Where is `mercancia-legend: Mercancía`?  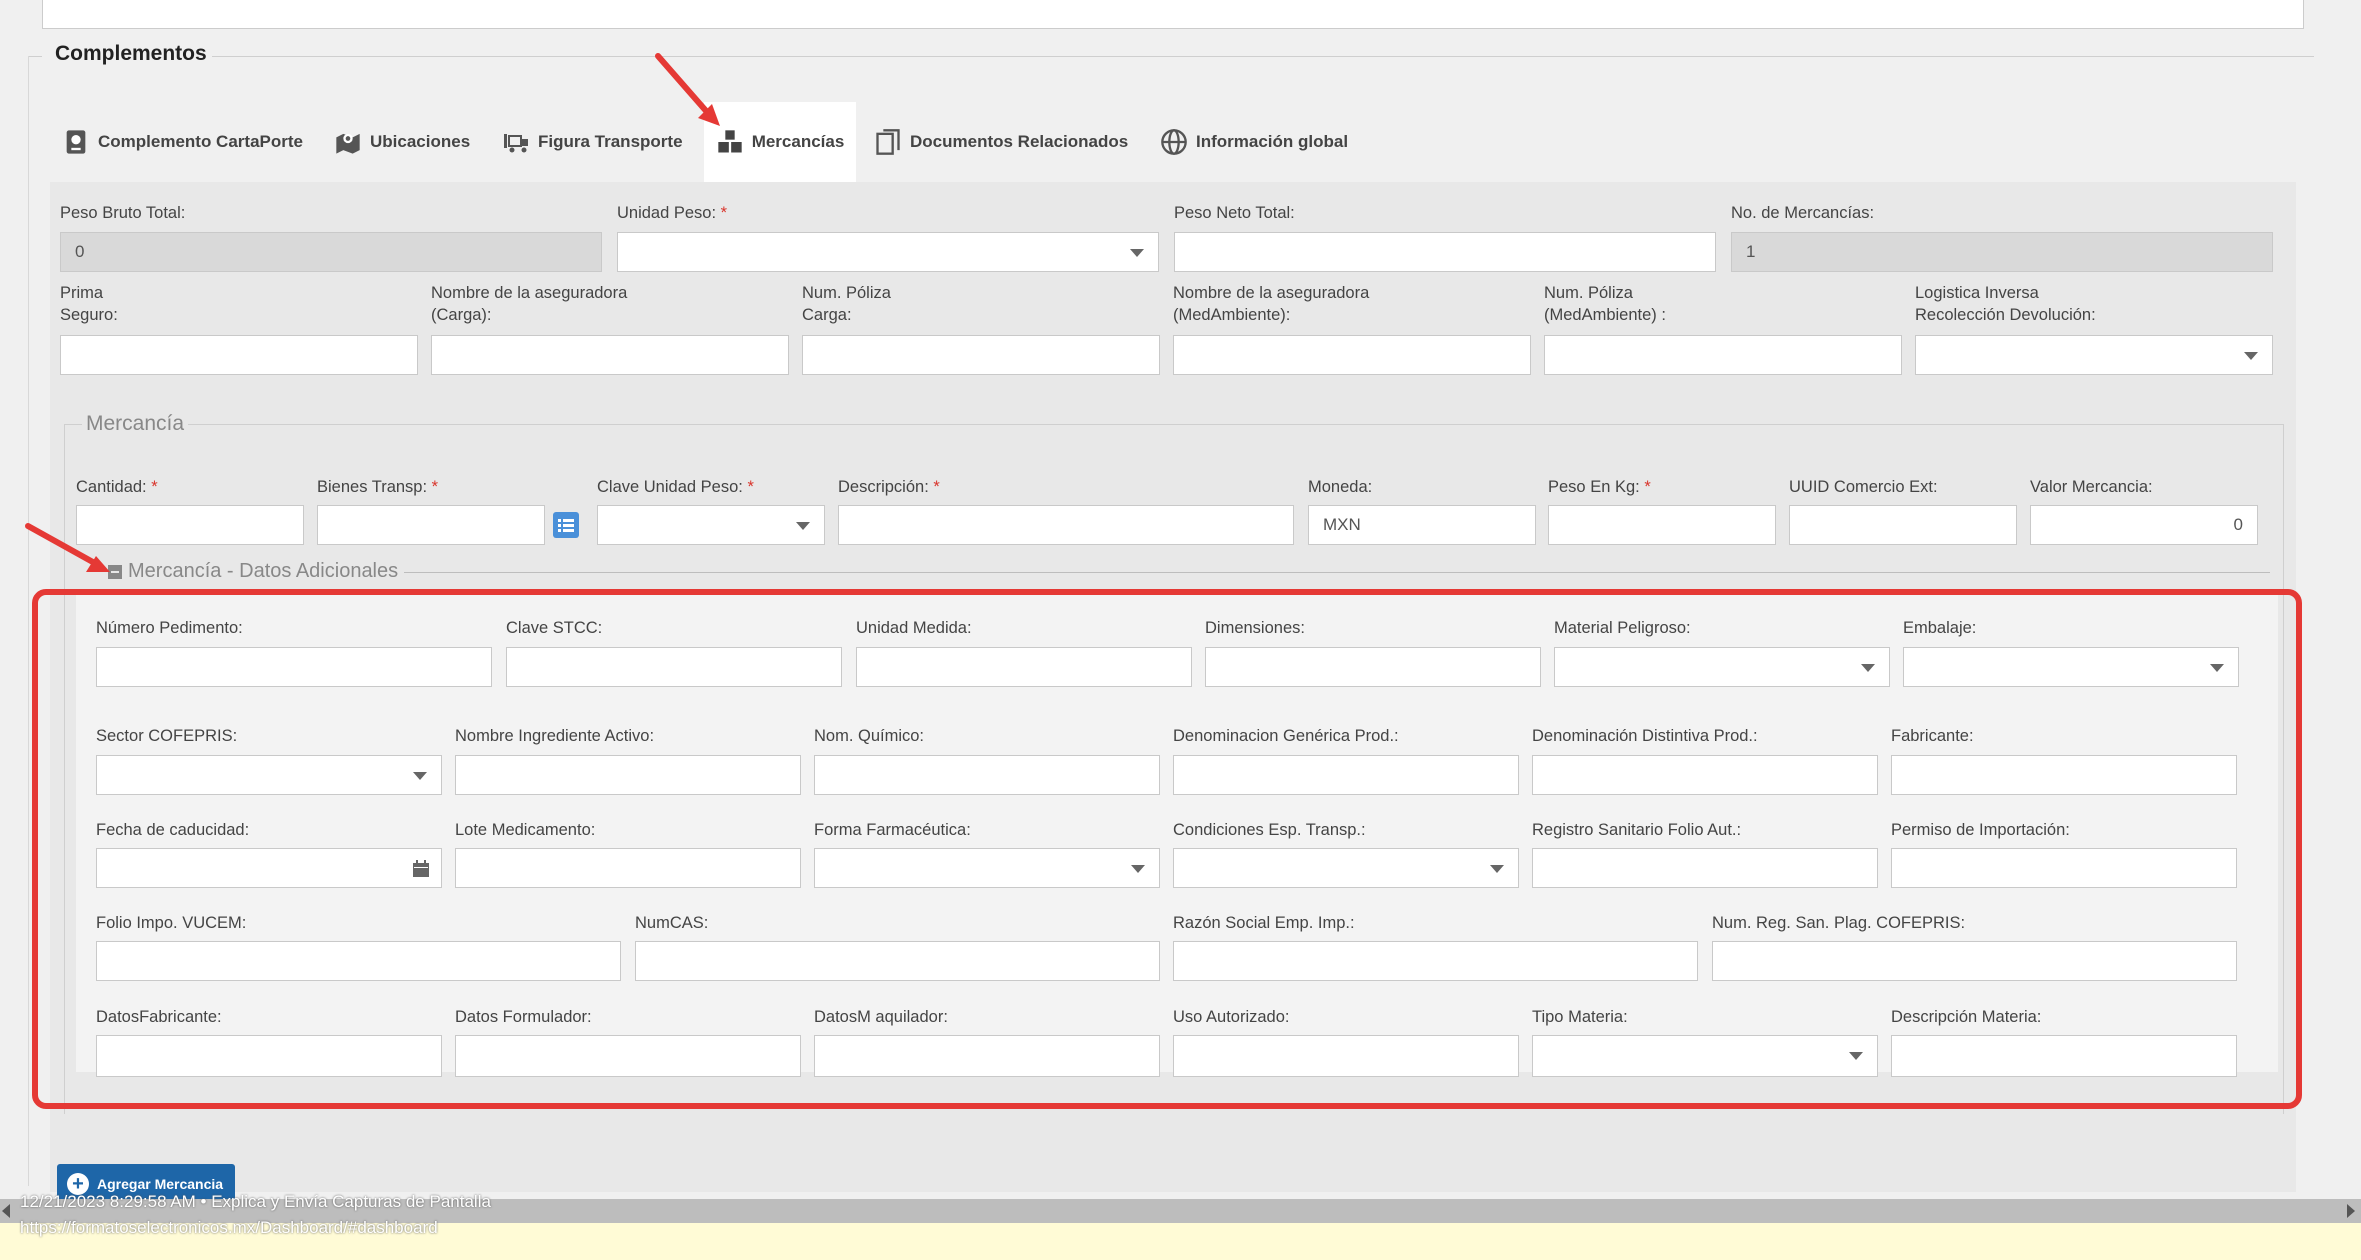
mercancia-legend: Mercancía is located at coordinates (135, 424).